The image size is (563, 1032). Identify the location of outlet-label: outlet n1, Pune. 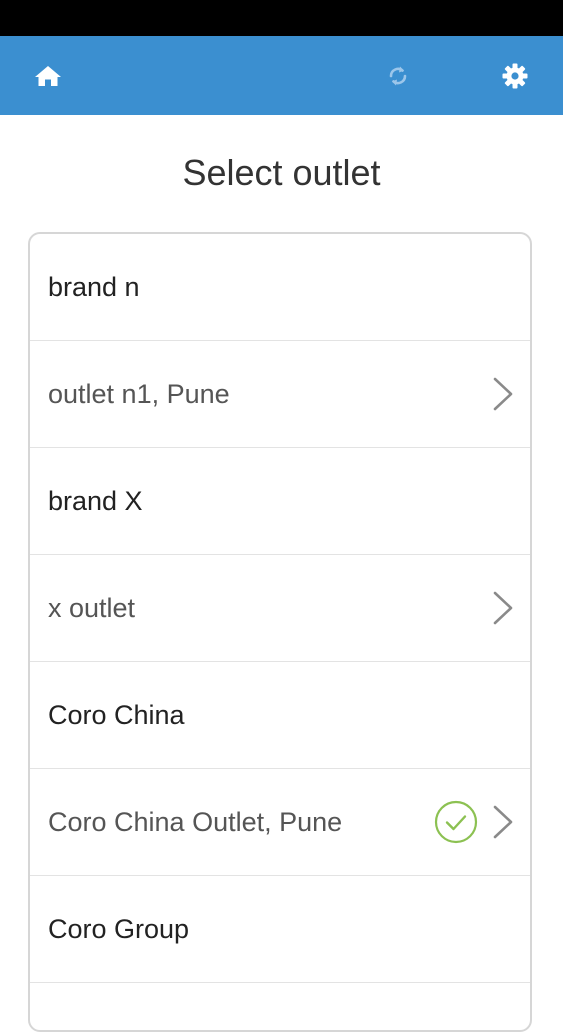
(139, 393).